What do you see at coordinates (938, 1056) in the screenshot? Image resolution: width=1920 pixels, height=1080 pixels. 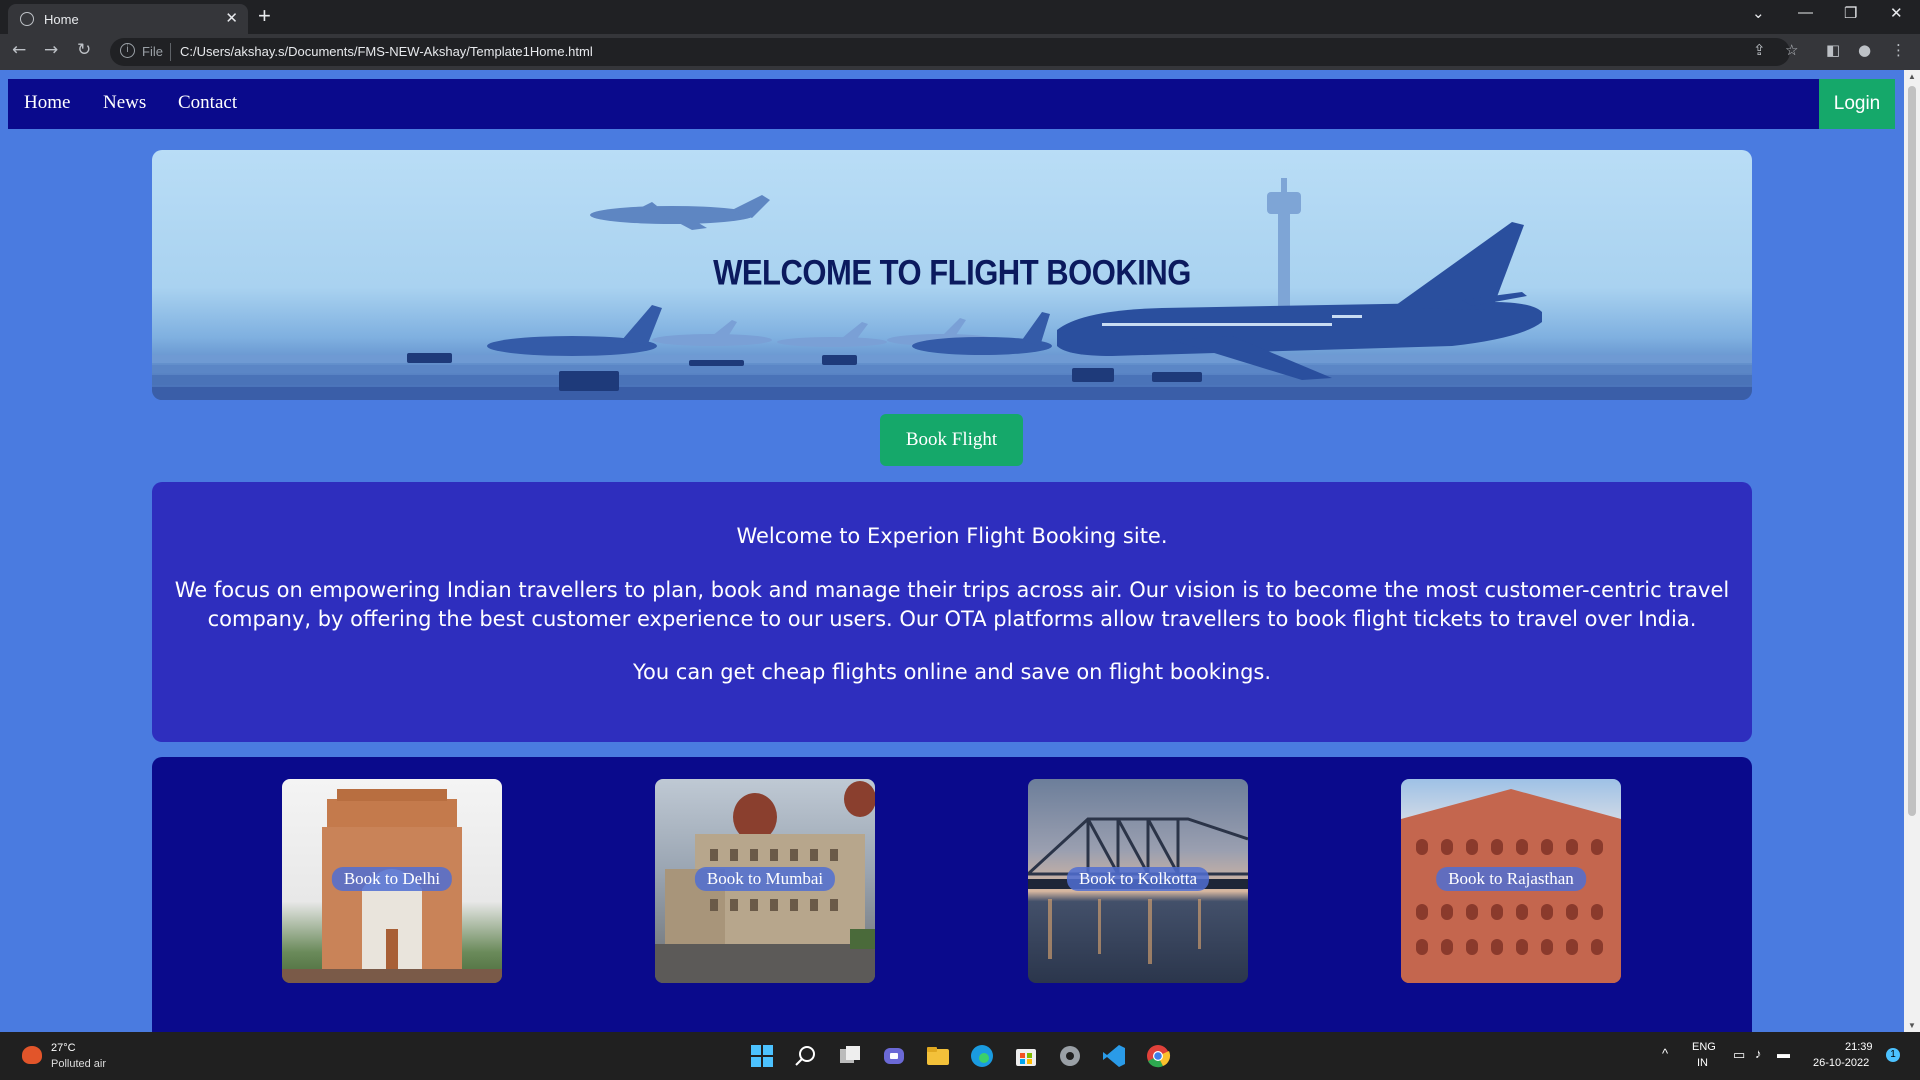 I see `file-explorer-icon` at bounding box center [938, 1056].